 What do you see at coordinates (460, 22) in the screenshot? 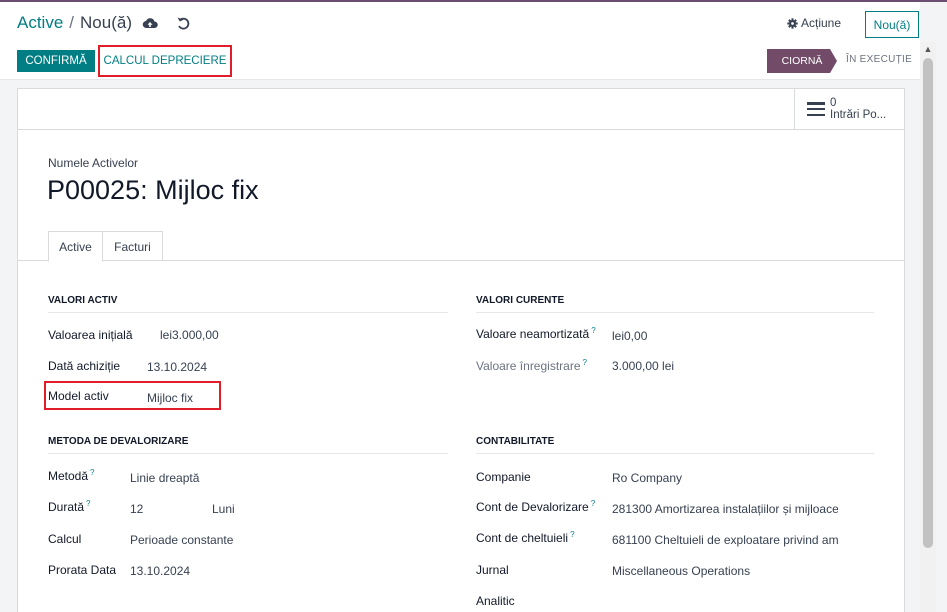
I see `breadcrumb-header: Active / Nou(ă) Acțiune Nou(ă)` at bounding box center [460, 22].